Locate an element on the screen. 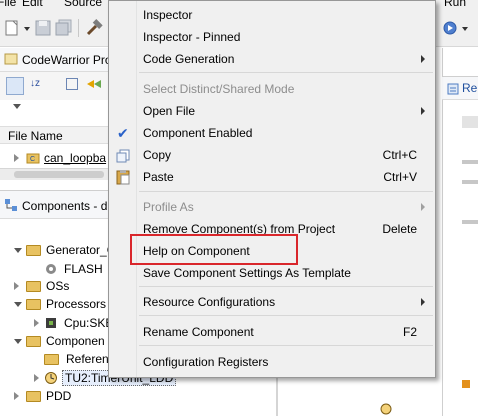 The width and height of the screenshot is (478, 416). tree-item-label: Generator_C is located at coordinates (81, 250).